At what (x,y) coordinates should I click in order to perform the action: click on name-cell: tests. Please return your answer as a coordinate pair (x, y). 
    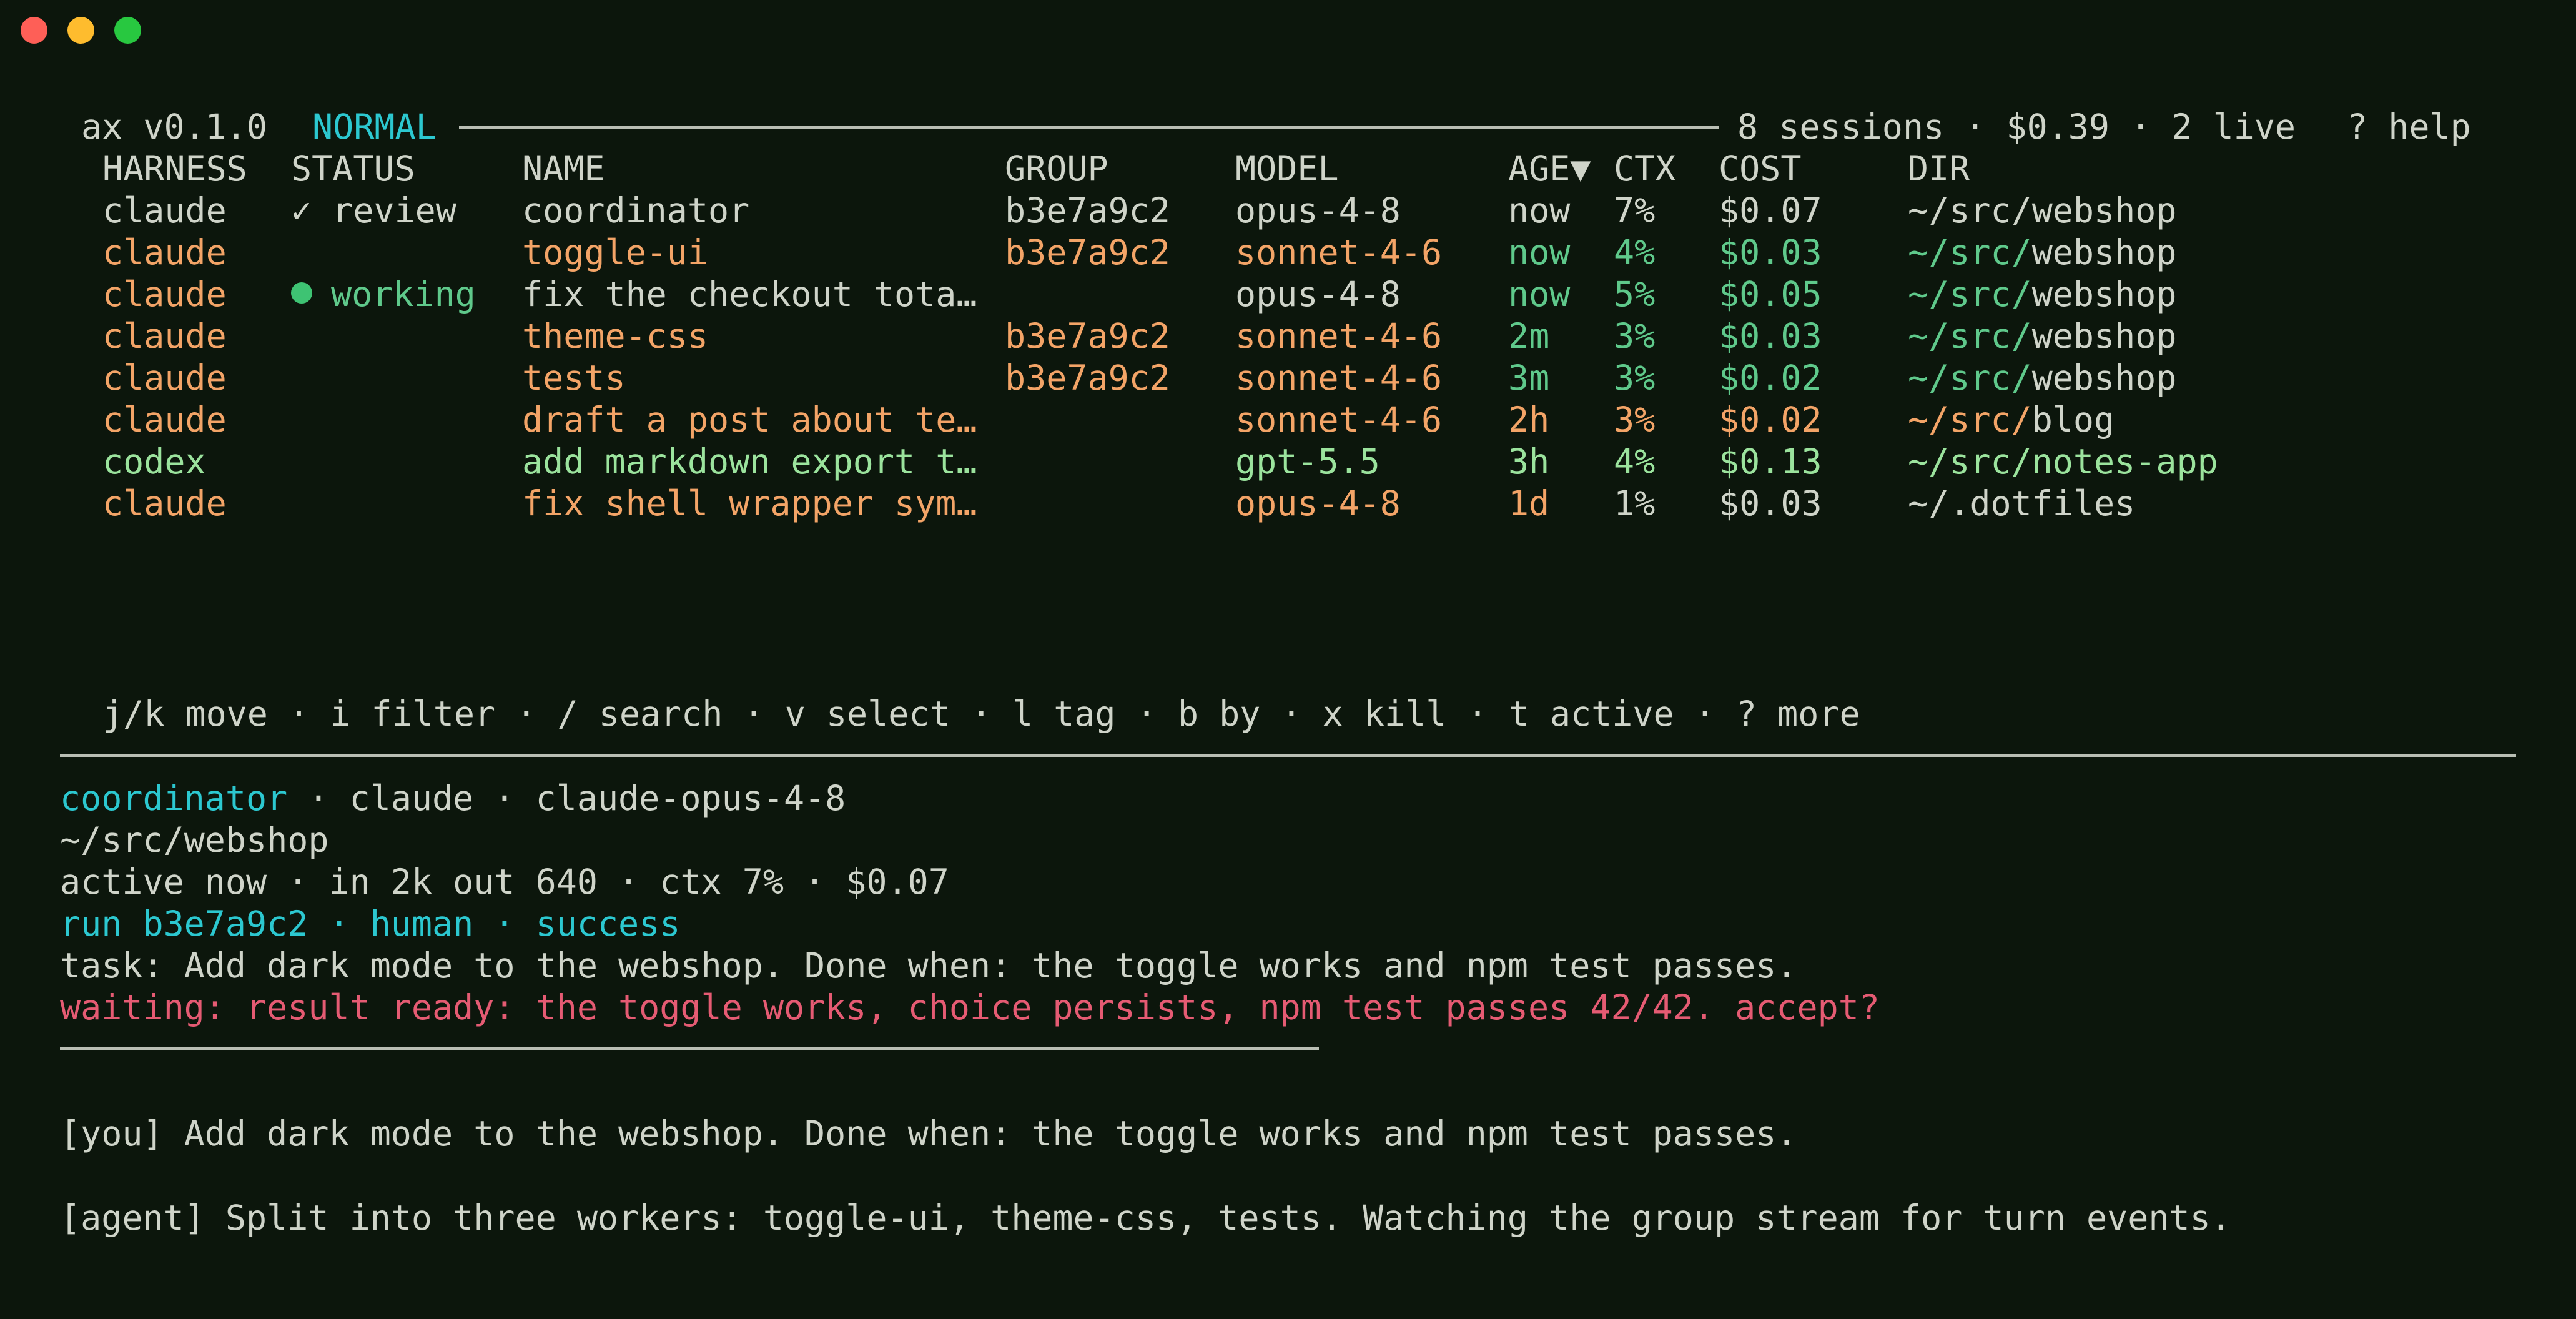
    Looking at the image, I should click on (574, 378).